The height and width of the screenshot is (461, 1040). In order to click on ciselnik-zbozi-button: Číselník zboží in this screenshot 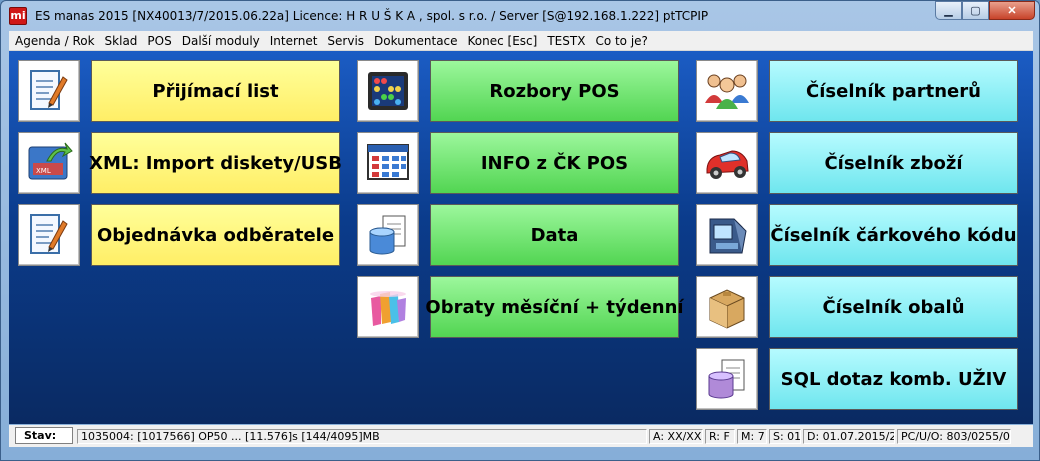, I will do `click(893, 163)`.